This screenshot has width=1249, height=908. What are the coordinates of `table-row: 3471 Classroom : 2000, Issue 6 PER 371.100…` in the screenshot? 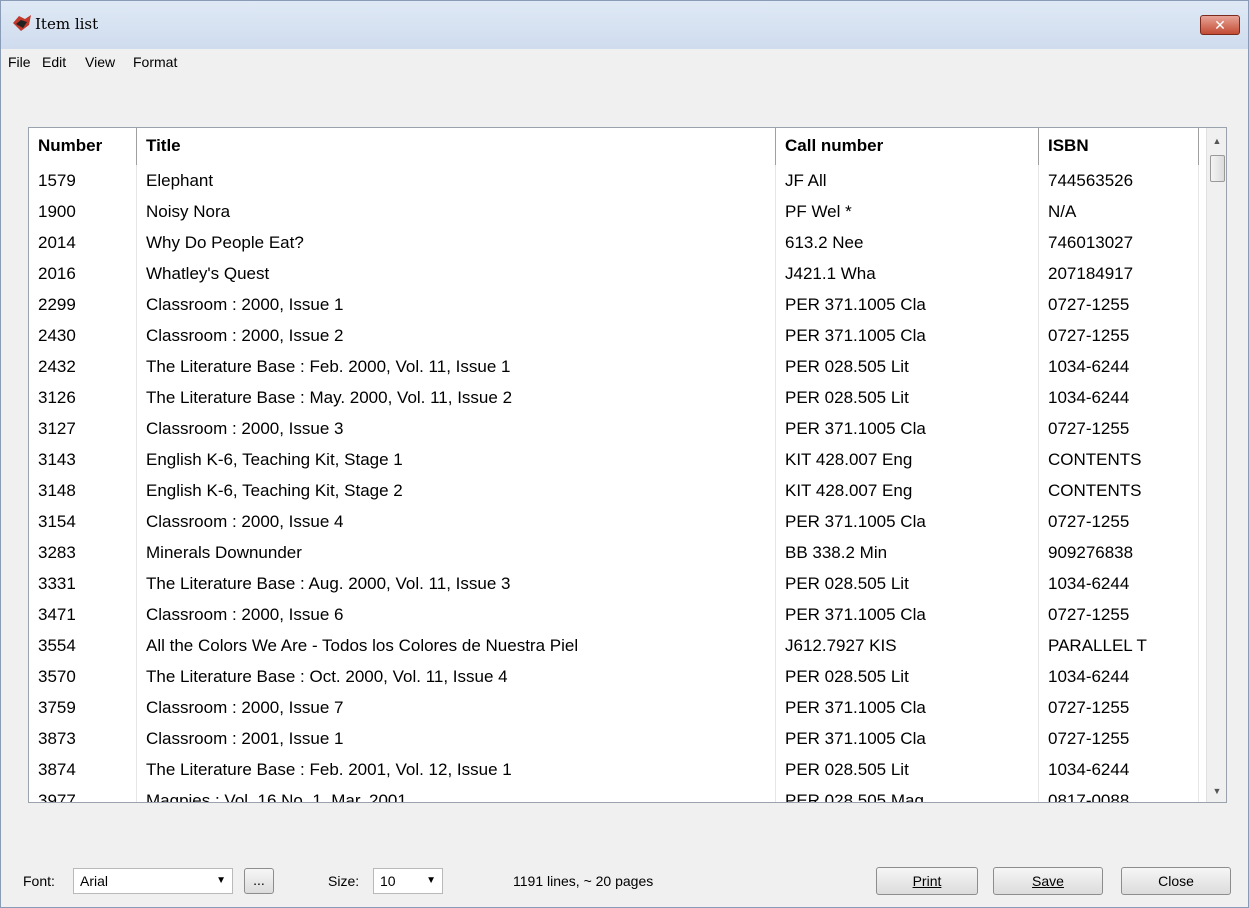 It's located at (618, 614).